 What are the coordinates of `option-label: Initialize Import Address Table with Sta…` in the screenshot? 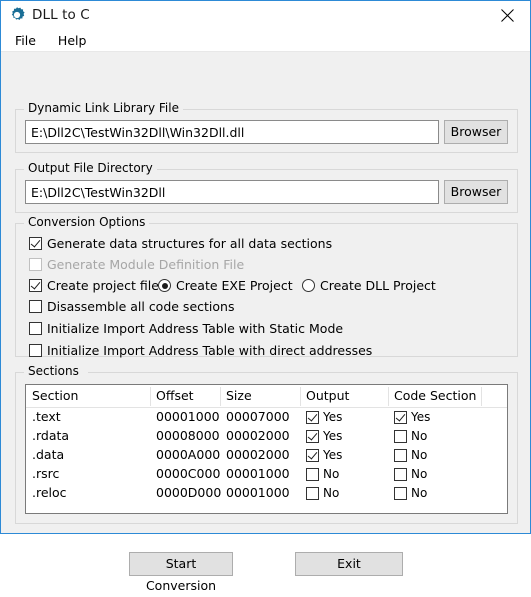 It's located at (195, 328).